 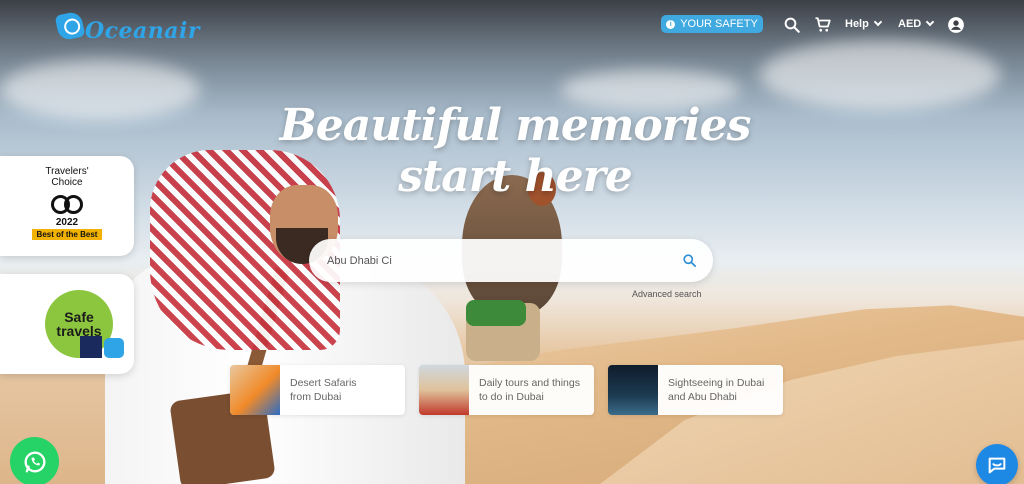 I want to click on badge-year: 2022, so click(x=67, y=222).